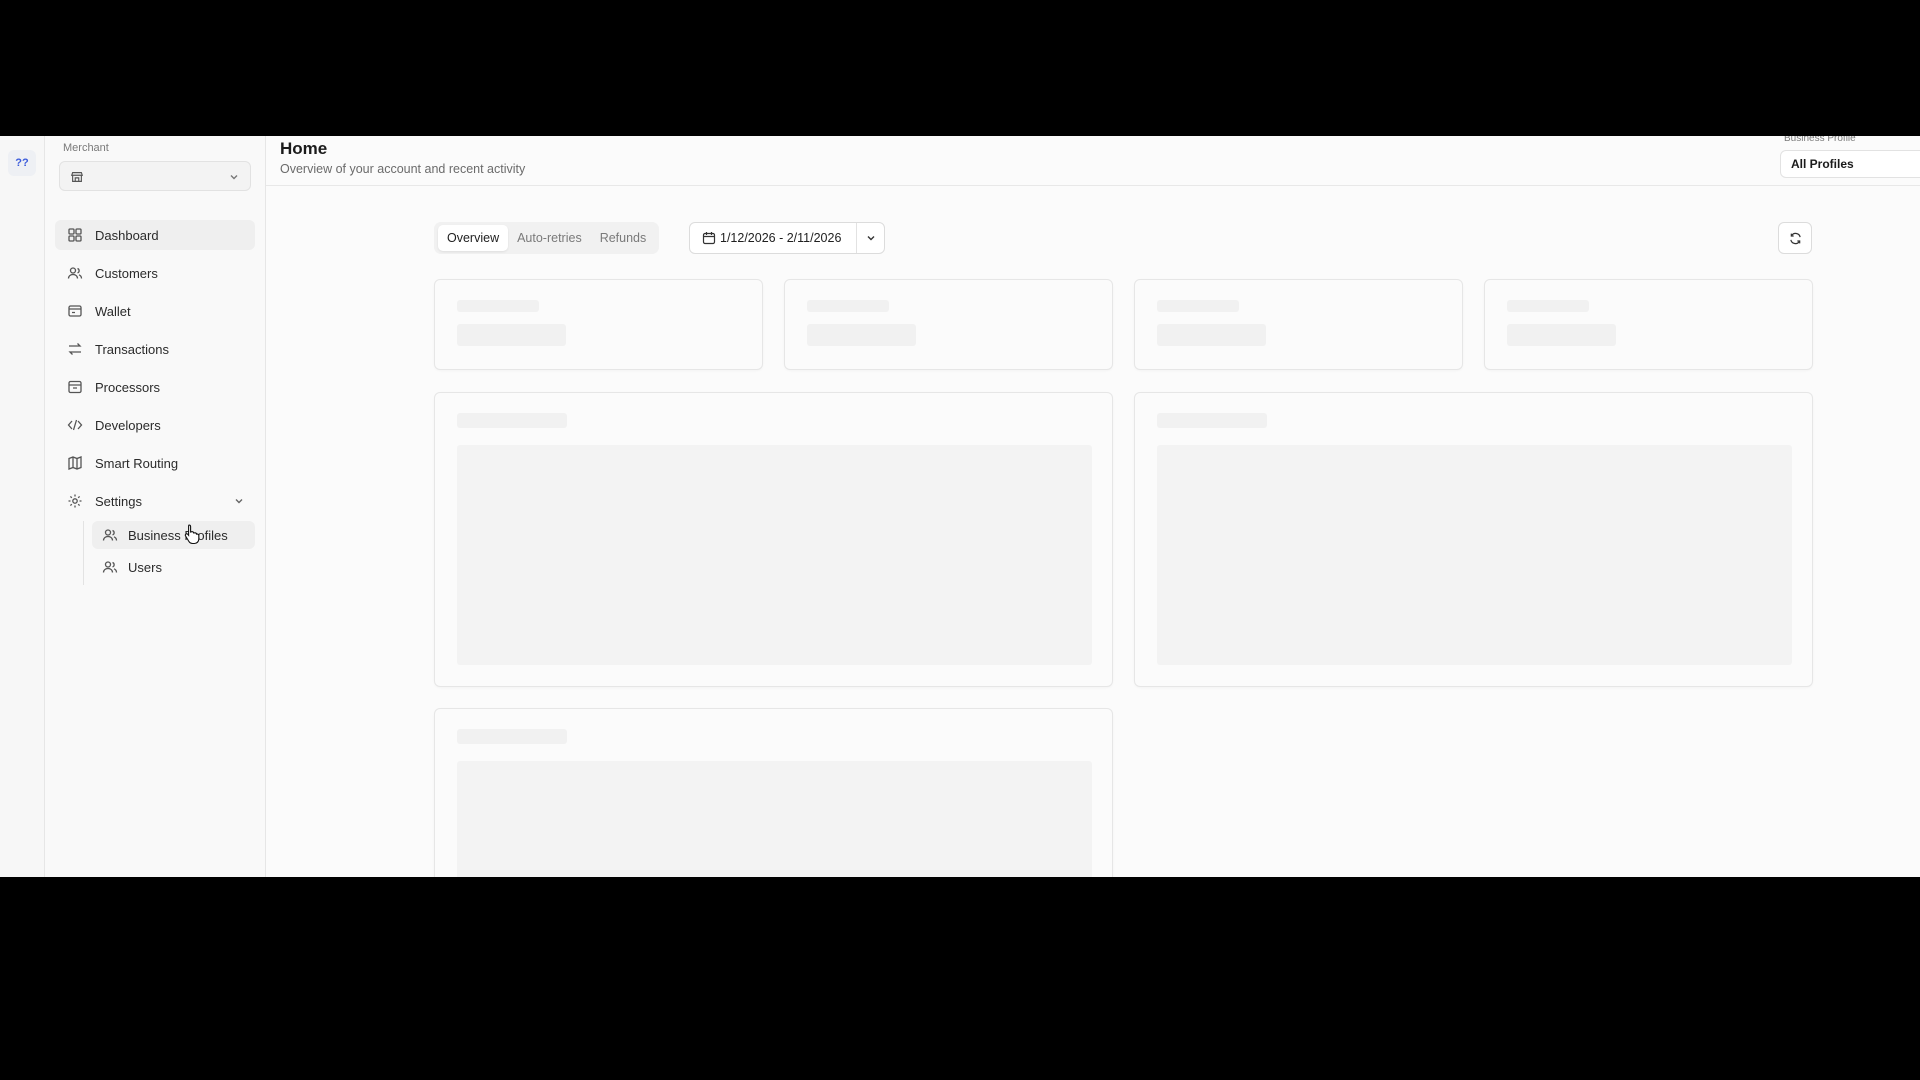 The image size is (1920, 1080). I want to click on sidebar-item-label: Settings, so click(118, 501).